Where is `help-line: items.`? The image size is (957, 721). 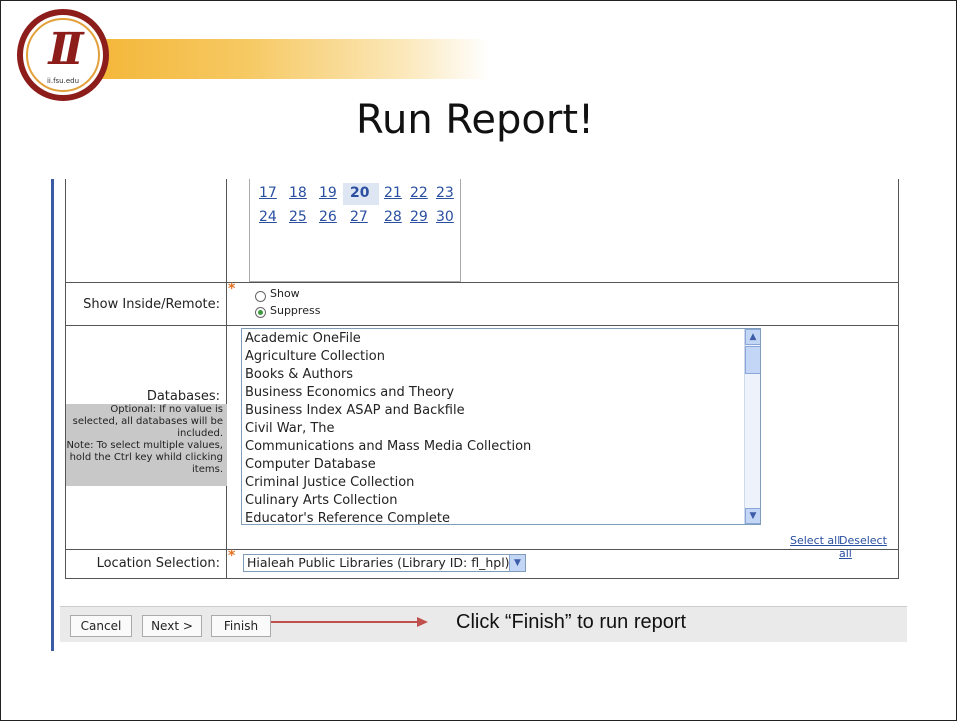
help-line: items. is located at coordinates (207, 469).